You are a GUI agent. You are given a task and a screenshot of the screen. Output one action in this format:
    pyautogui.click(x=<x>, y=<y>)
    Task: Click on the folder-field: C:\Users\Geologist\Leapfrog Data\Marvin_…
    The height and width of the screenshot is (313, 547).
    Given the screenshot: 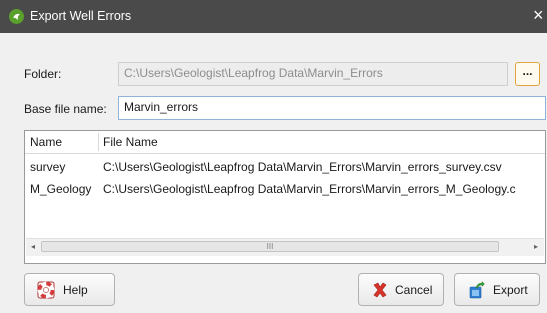 What is the action you would take?
    pyautogui.click(x=313, y=74)
    